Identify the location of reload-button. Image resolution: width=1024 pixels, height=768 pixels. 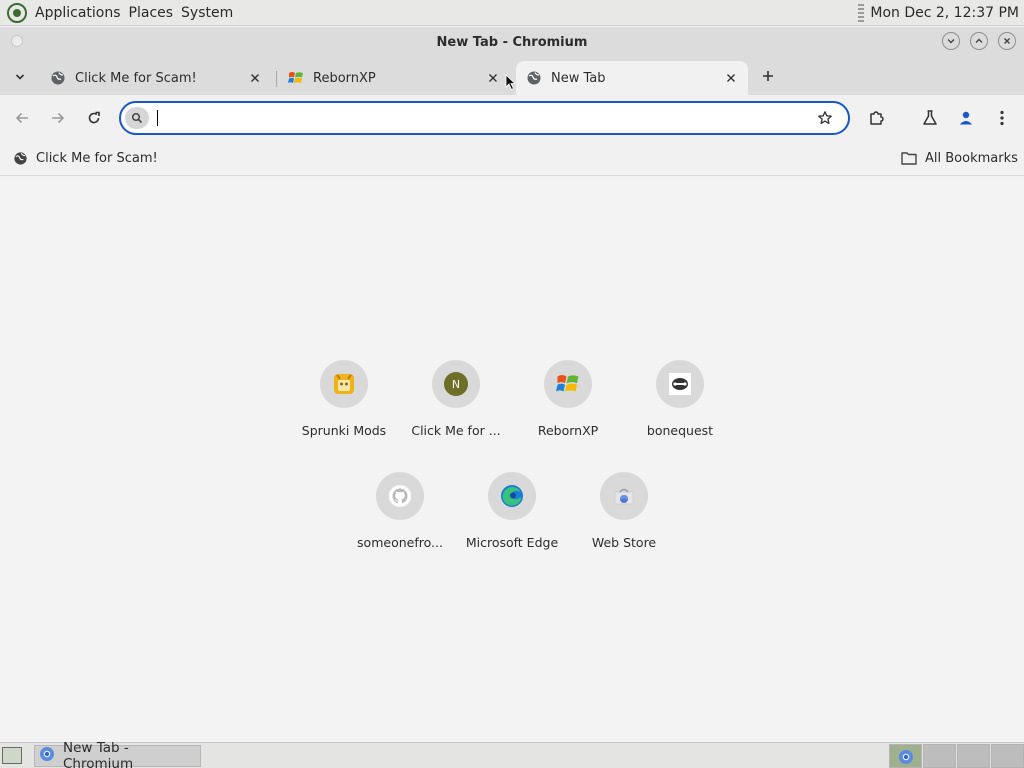
(94, 118).